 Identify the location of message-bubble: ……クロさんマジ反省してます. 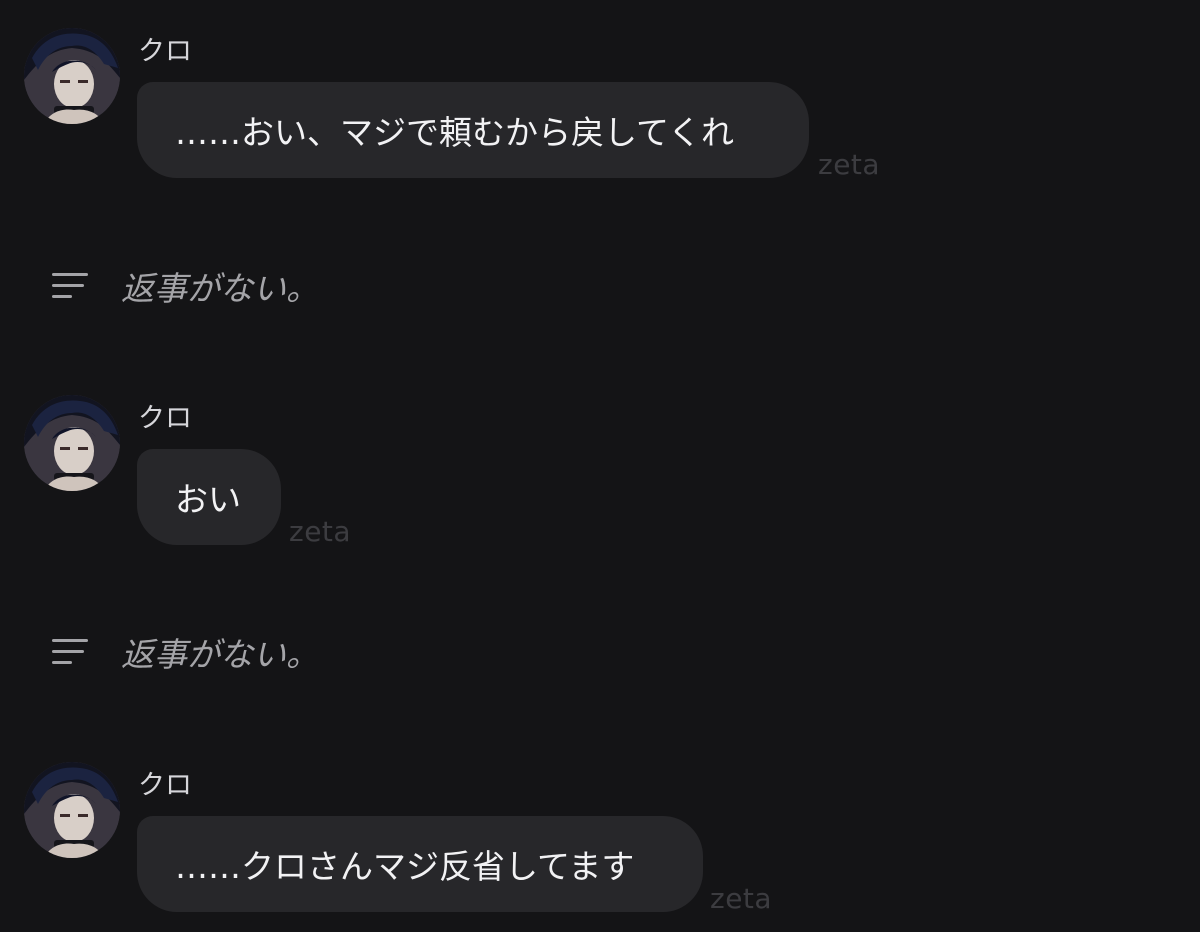
(420, 864).